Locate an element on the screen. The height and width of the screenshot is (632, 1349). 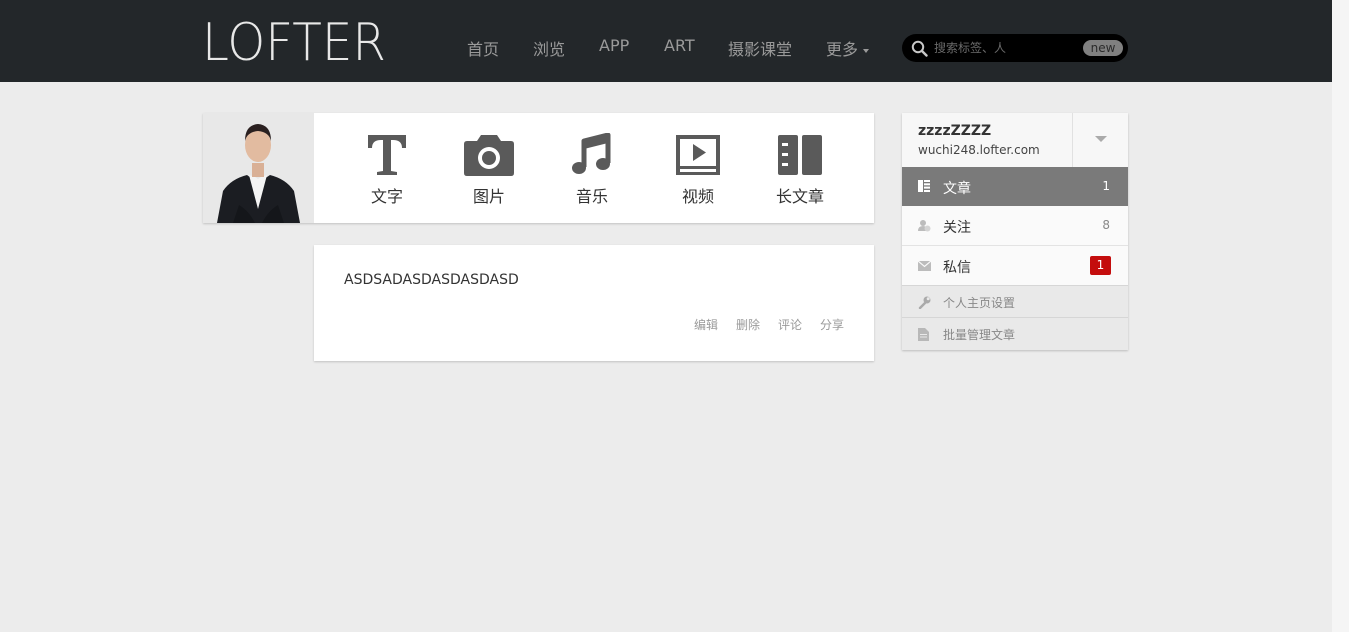
camera-icon is located at coordinates (489, 155).